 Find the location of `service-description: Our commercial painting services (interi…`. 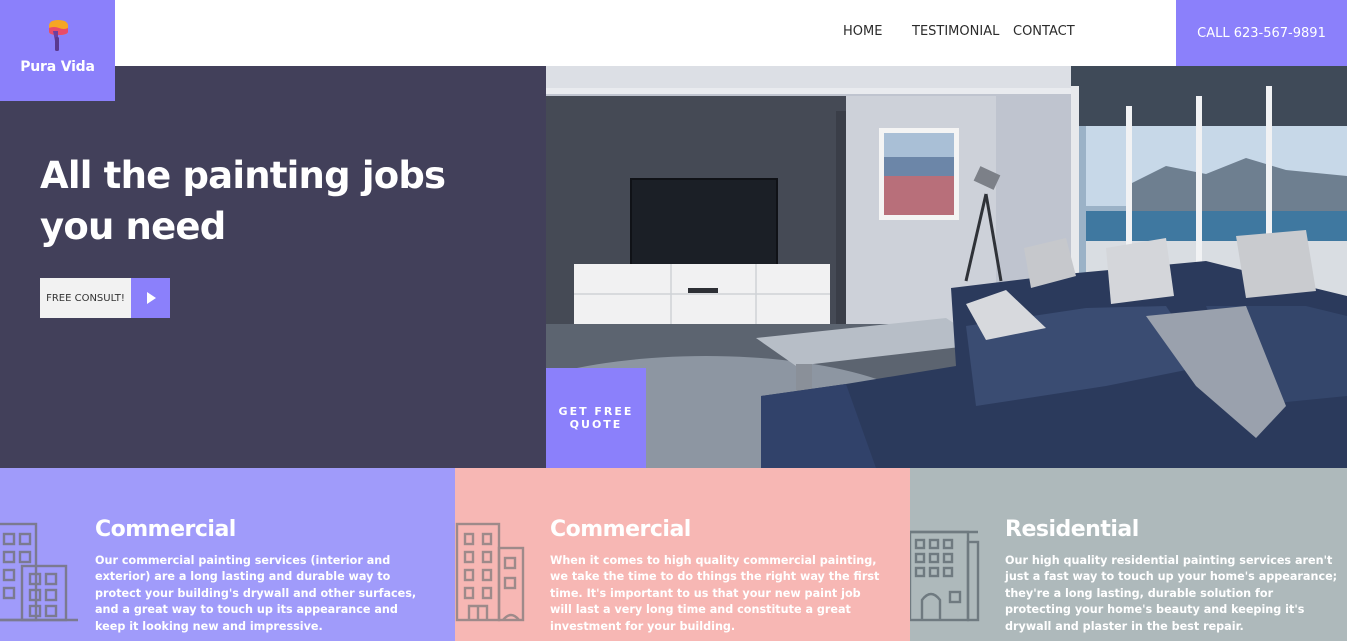

service-description: Our commercial painting services (interi… is located at coordinates (256, 593).